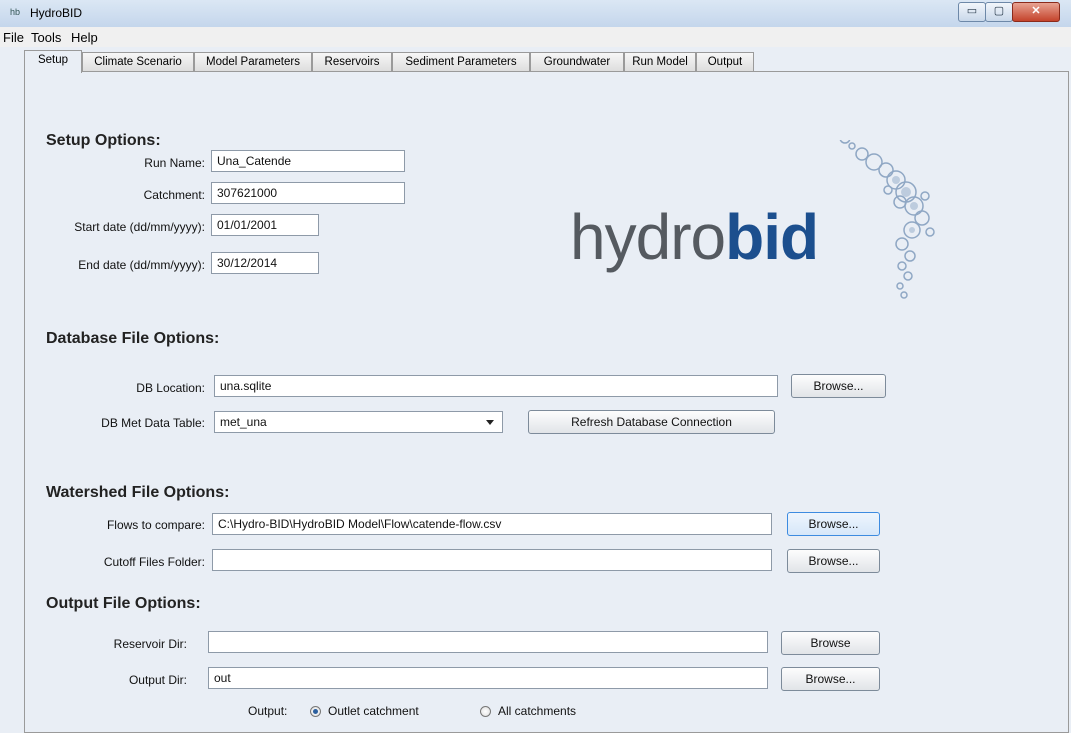 The height and width of the screenshot is (733, 1071). Describe the element at coordinates (490, 422) in the screenshot. I see `chevron-down-icon` at that location.